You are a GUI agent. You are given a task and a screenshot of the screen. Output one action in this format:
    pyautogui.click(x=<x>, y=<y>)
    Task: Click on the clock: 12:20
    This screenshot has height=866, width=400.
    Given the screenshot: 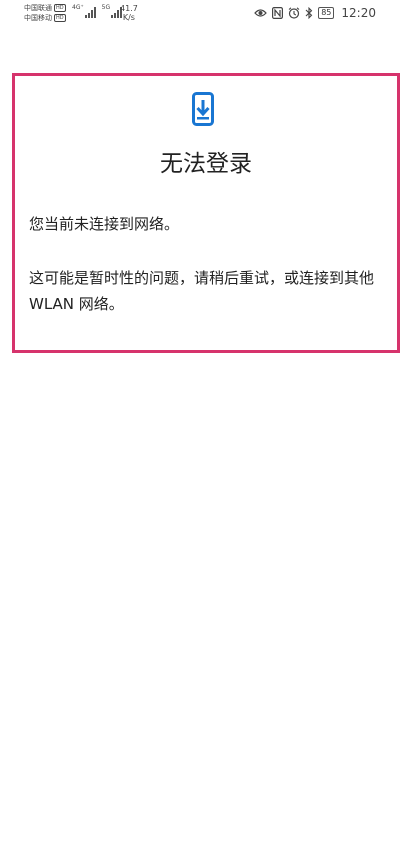 What is the action you would take?
    pyautogui.click(x=358, y=13)
    